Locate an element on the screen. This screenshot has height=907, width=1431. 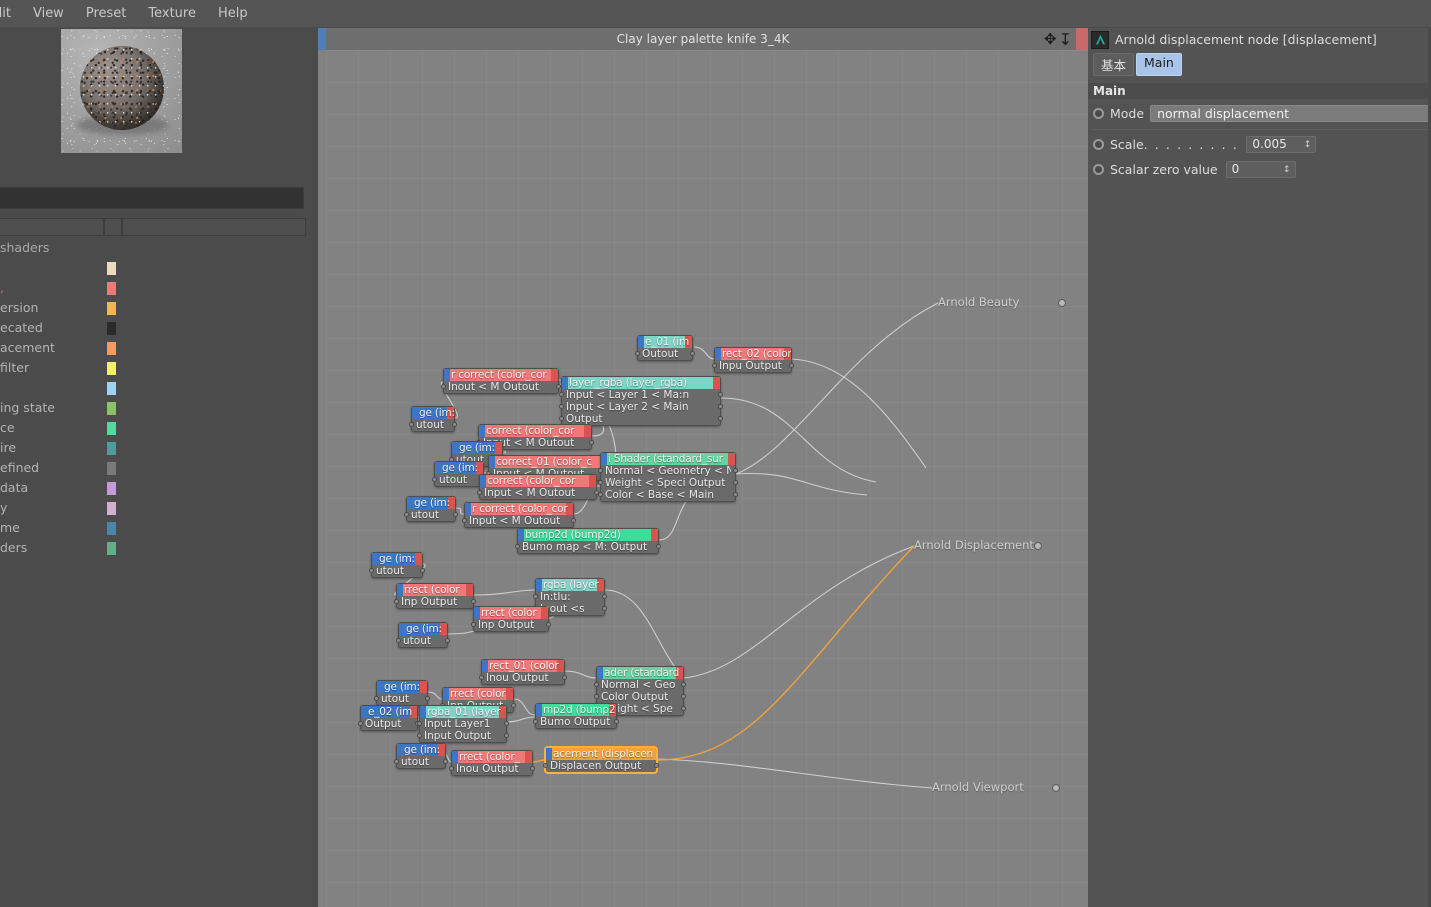
node-attribute-row: Outout is located at coordinates (665, 354).